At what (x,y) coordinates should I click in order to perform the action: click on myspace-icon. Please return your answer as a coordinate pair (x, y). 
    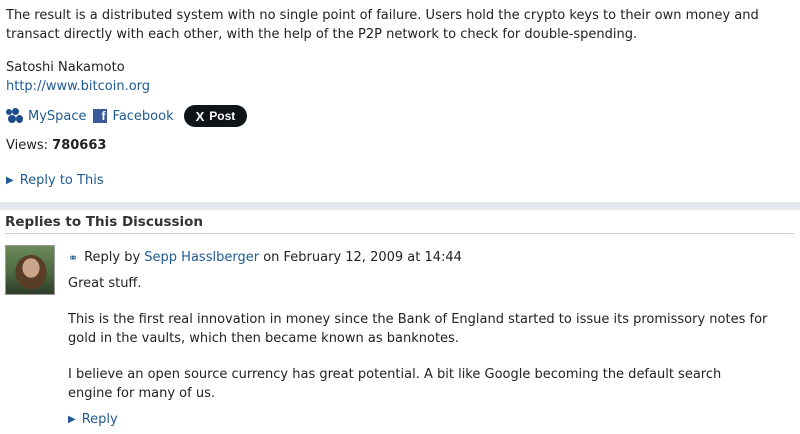
    Looking at the image, I should click on (15, 116).